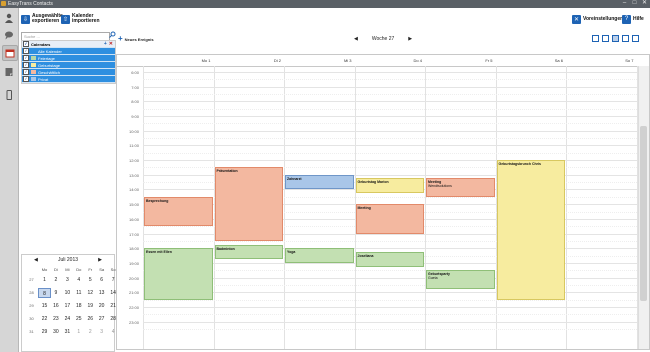  What do you see at coordinates (410, 39) in the screenshot?
I see `next-week-icon: ▶` at bounding box center [410, 39].